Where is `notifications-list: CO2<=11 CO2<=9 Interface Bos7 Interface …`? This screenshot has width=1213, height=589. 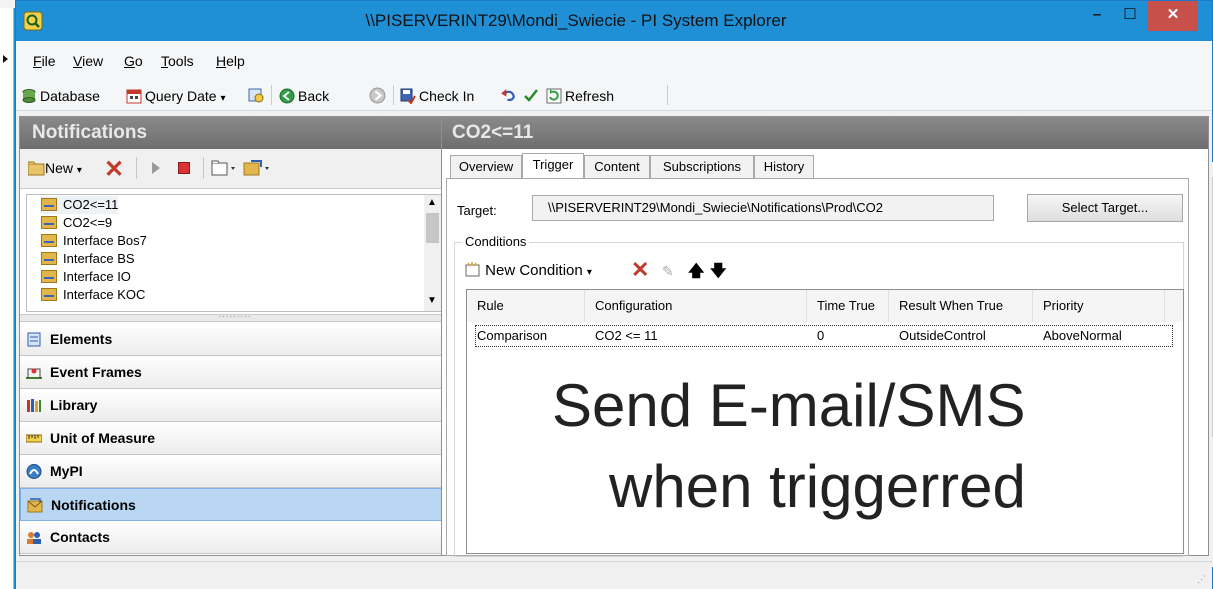 notifications-list: CO2<=11 CO2<=9 Interface Bos7 Interface … is located at coordinates (234, 253).